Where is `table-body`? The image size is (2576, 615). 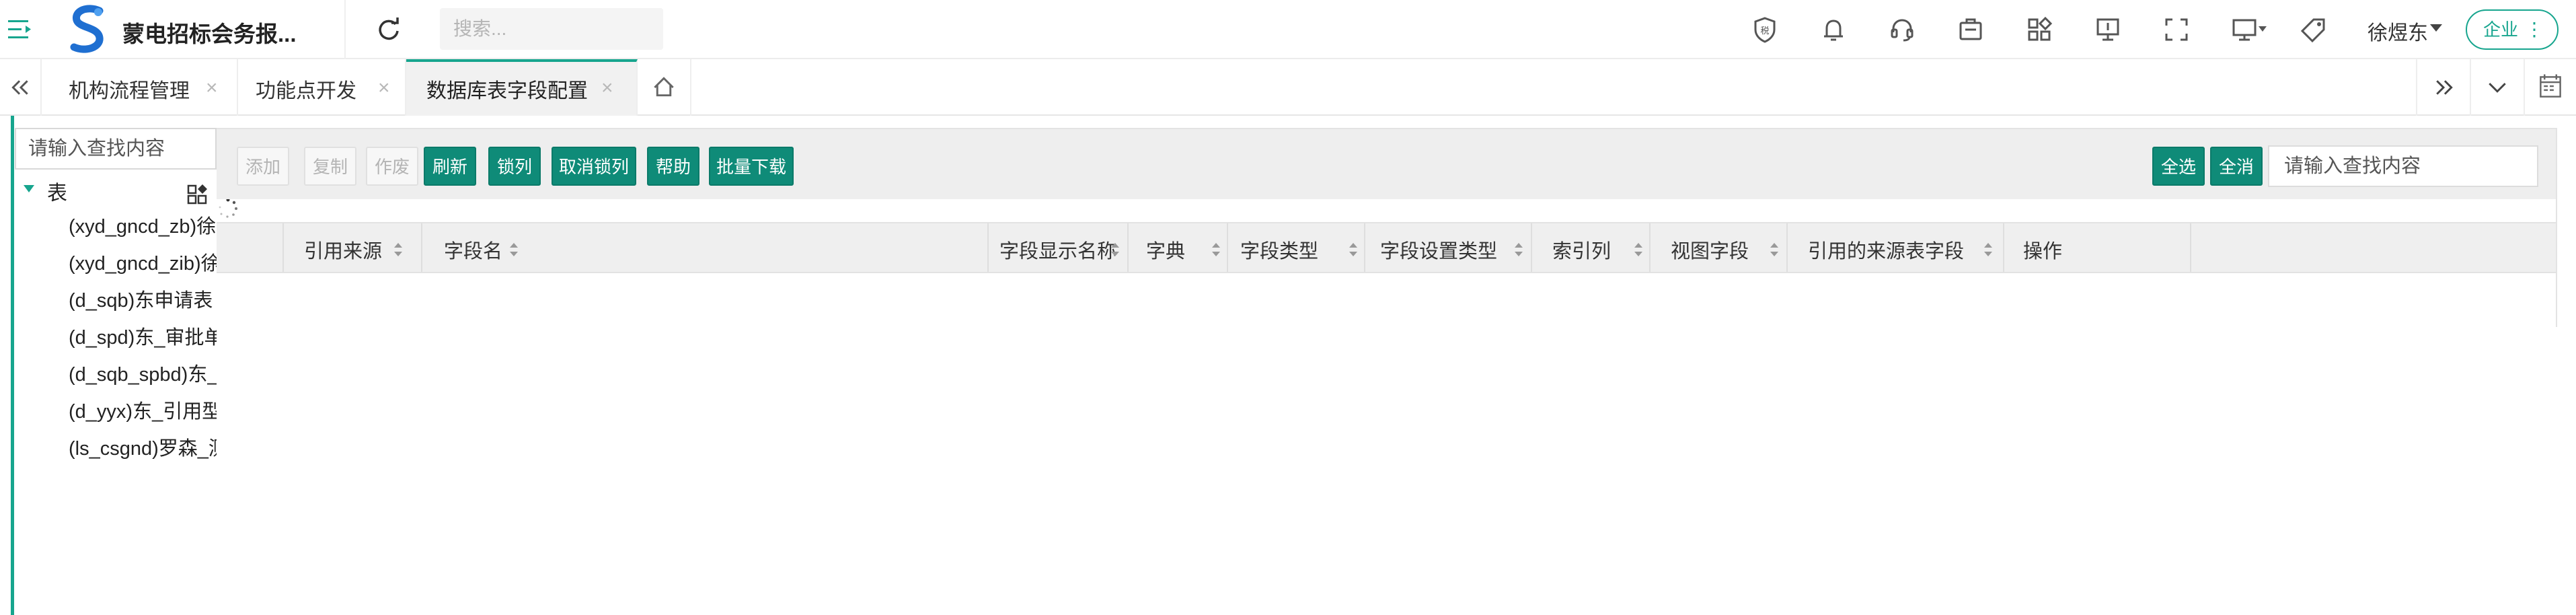
table-body is located at coordinates (1386, 300).